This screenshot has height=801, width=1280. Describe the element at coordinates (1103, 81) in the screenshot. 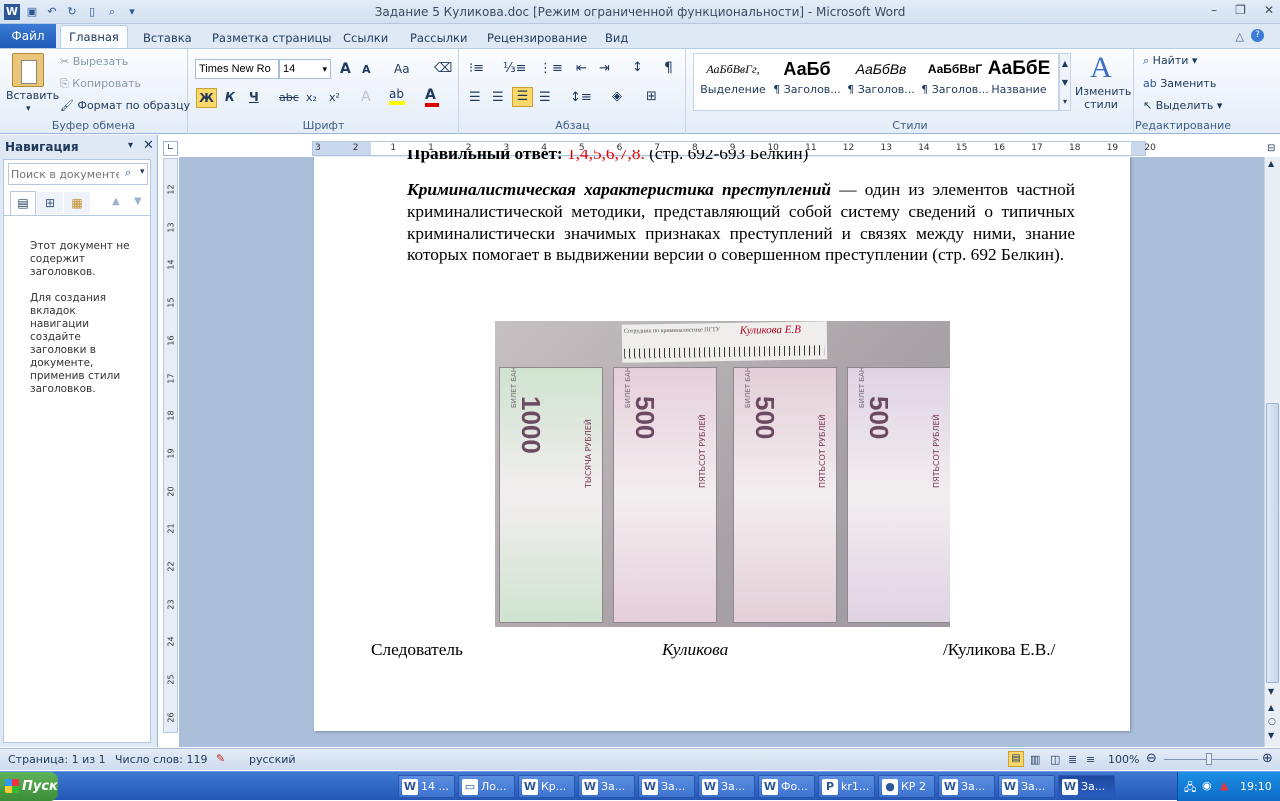

I see `change-styles-button: A Изменить стили` at that location.